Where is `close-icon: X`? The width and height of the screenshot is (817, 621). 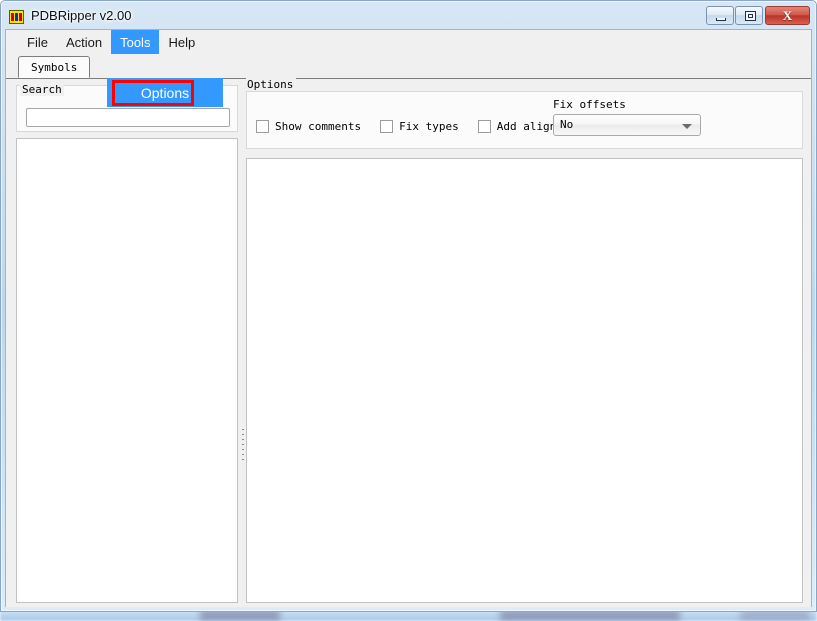 close-icon: X is located at coordinates (787, 15).